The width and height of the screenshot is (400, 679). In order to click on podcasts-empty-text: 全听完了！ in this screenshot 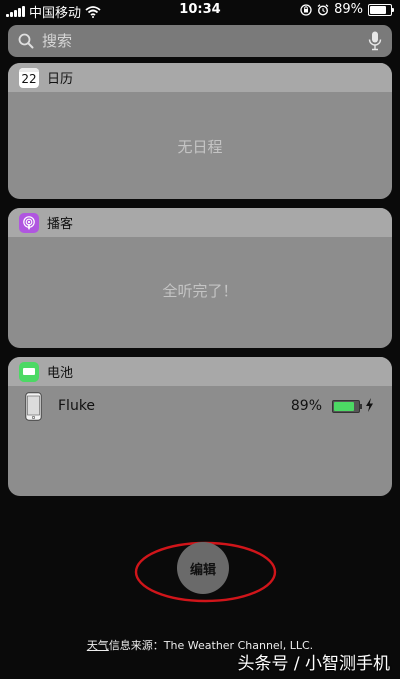, I will do `click(200, 291)`.